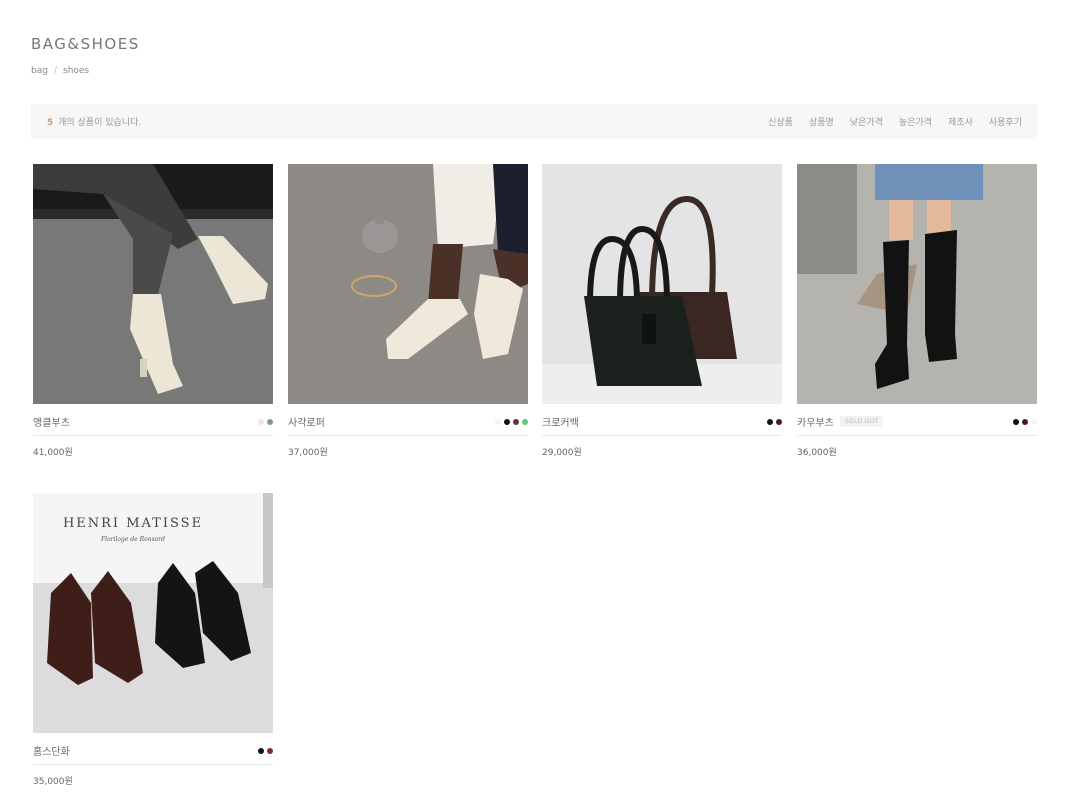  I want to click on image-text-subtitle: Floriloge de Ronsard, so click(132, 539).